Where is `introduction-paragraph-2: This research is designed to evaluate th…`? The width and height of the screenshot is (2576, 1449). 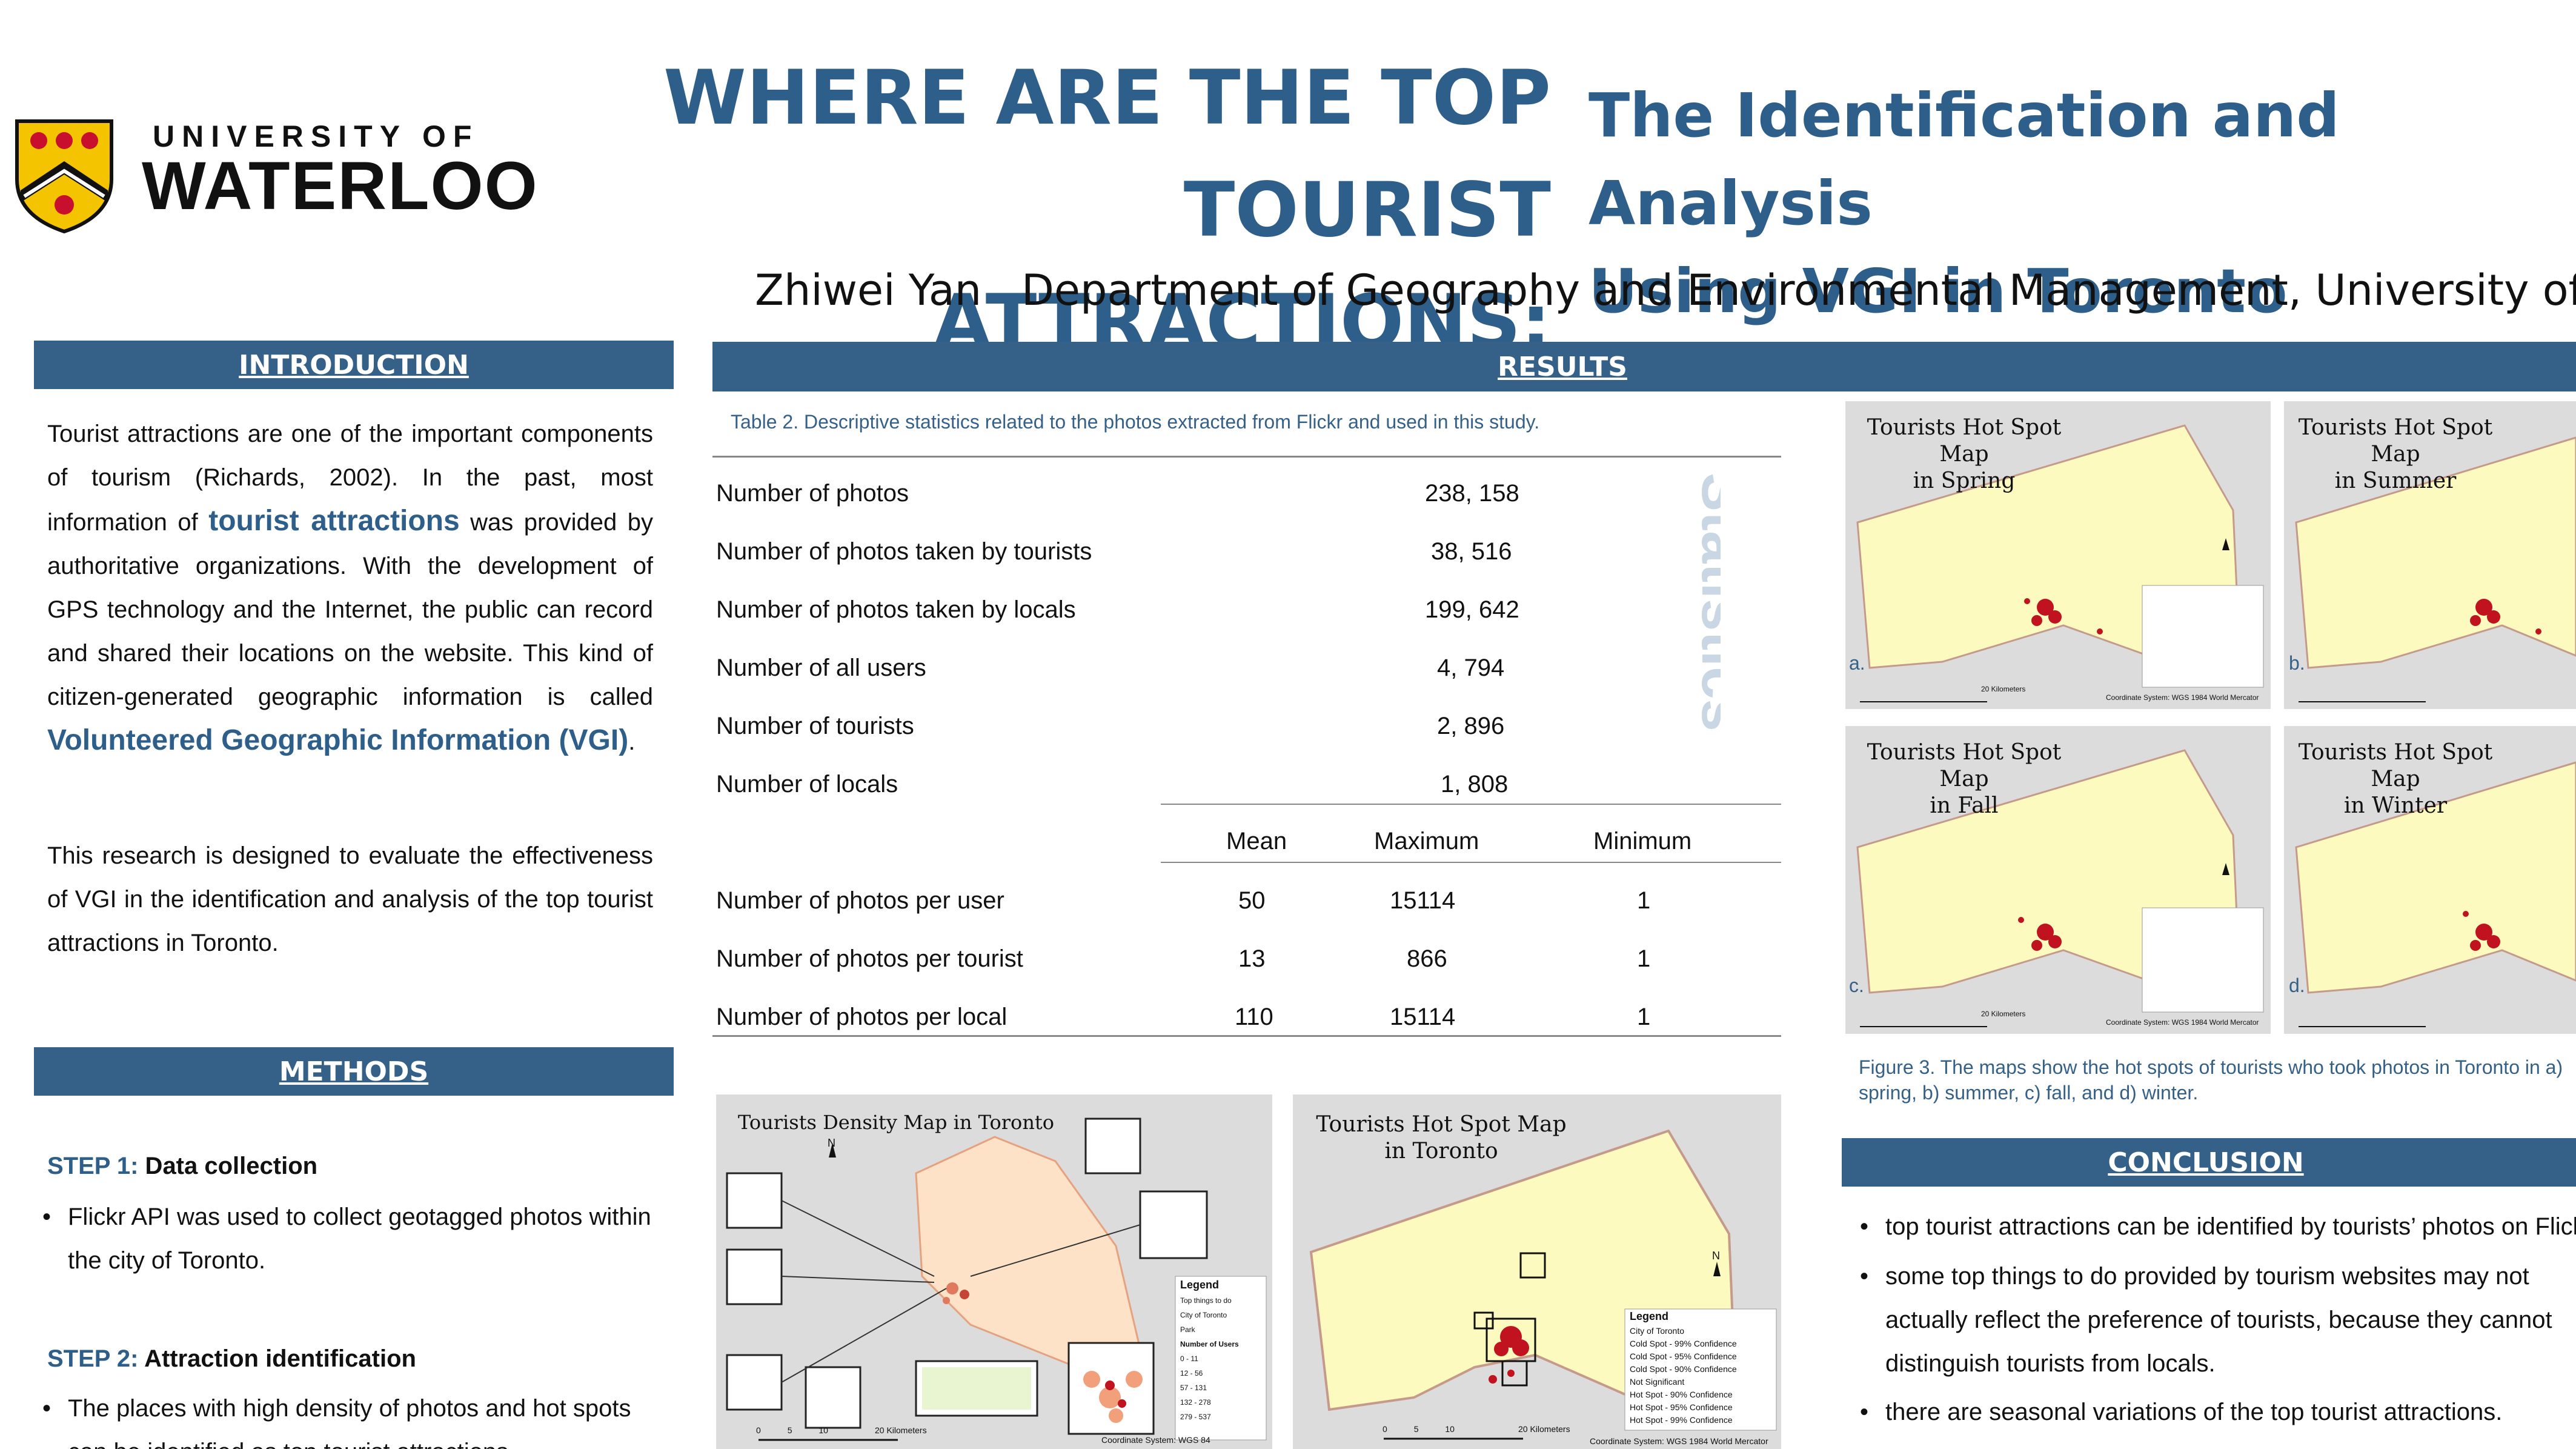
introduction-paragraph-2: This research is designed to evaluate th… is located at coordinates (350, 899).